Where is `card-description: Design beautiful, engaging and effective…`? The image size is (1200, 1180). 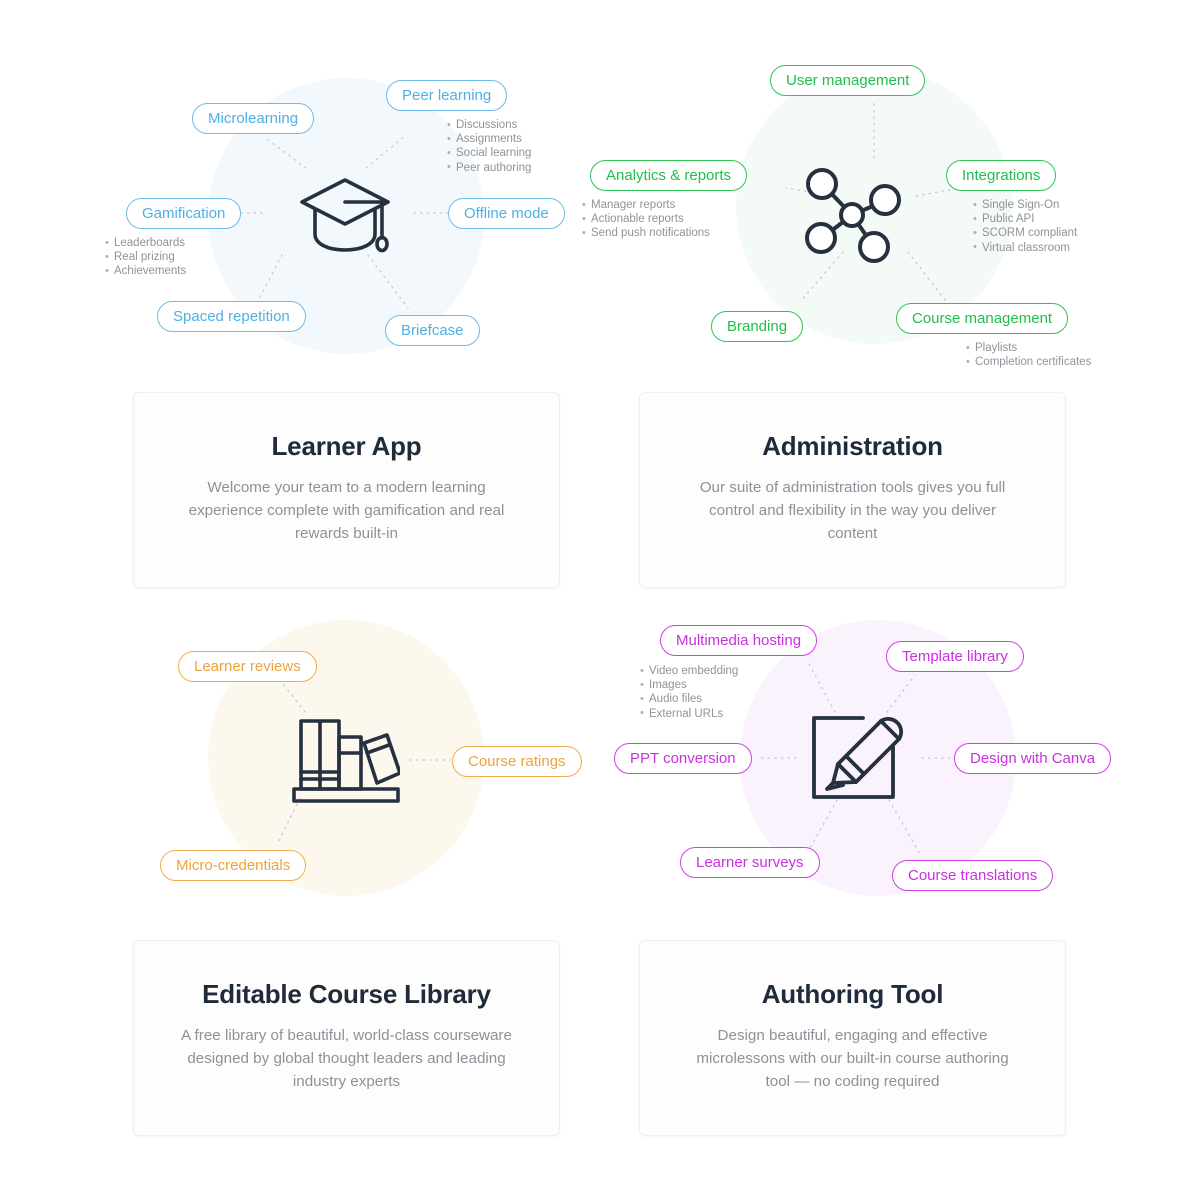 card-description: Design beautiful, engaging and effective… is located at coordinates (852, 1059).